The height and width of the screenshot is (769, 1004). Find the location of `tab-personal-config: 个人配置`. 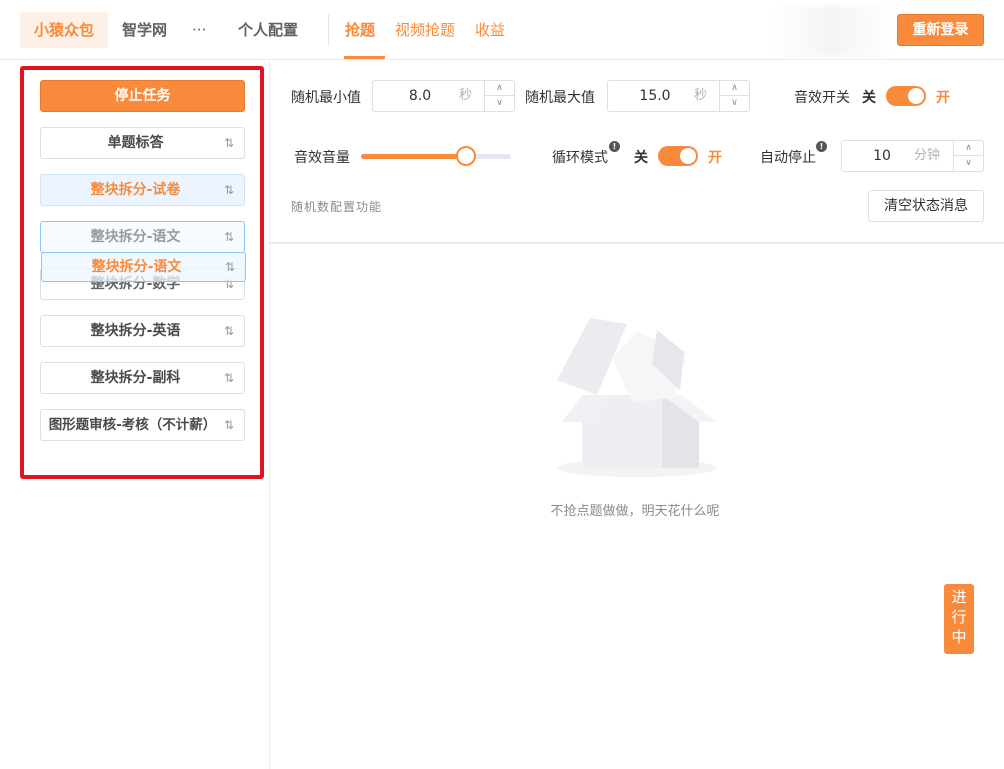

tab-personal-config: 个人配置 is located at coordinates (268, 30).